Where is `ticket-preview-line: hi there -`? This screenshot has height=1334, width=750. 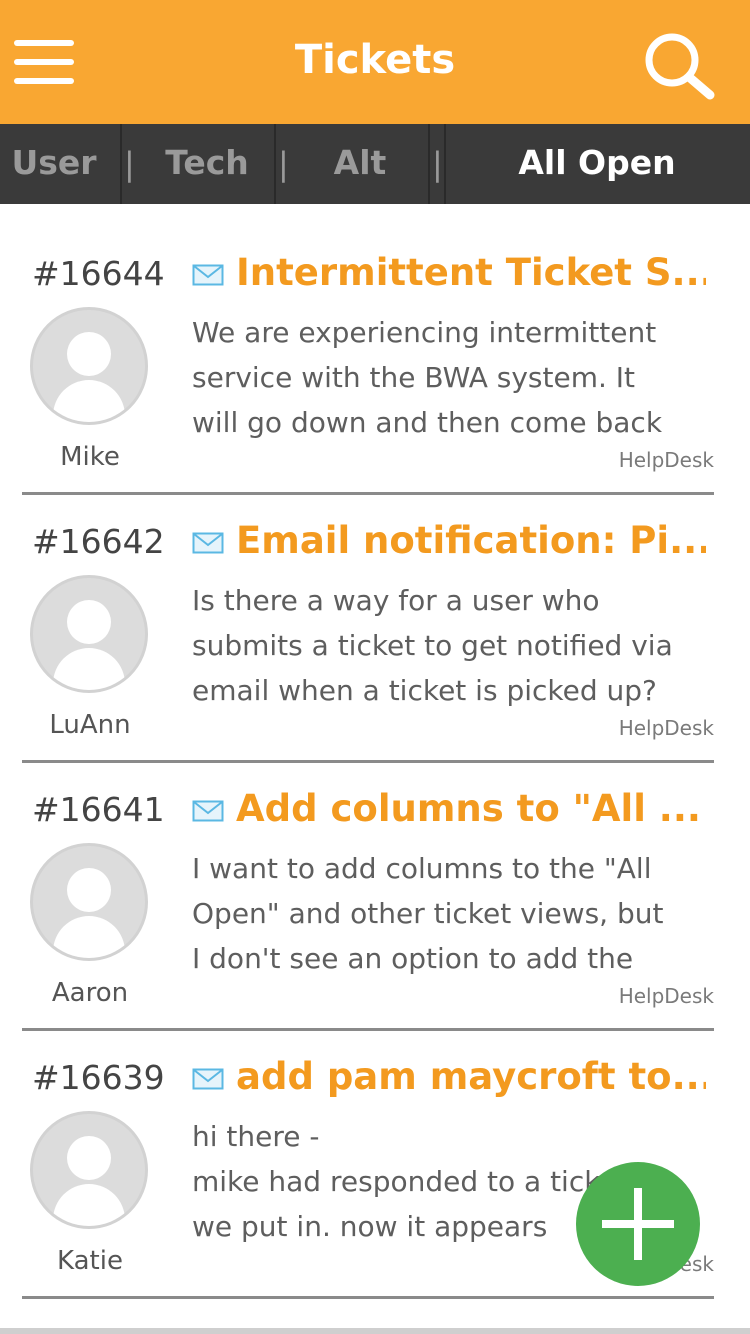
ticket-preview-line: hi there - is located at coordinates (256, 1136).